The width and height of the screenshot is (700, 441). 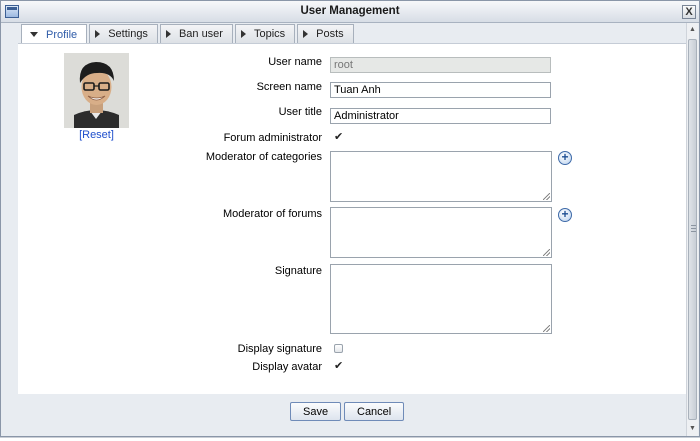 What do you see at coordinates (263, 157) in the screenshot?
I see `moderator-categories-label: Moderator of categories` at bounding box center [263, 157].